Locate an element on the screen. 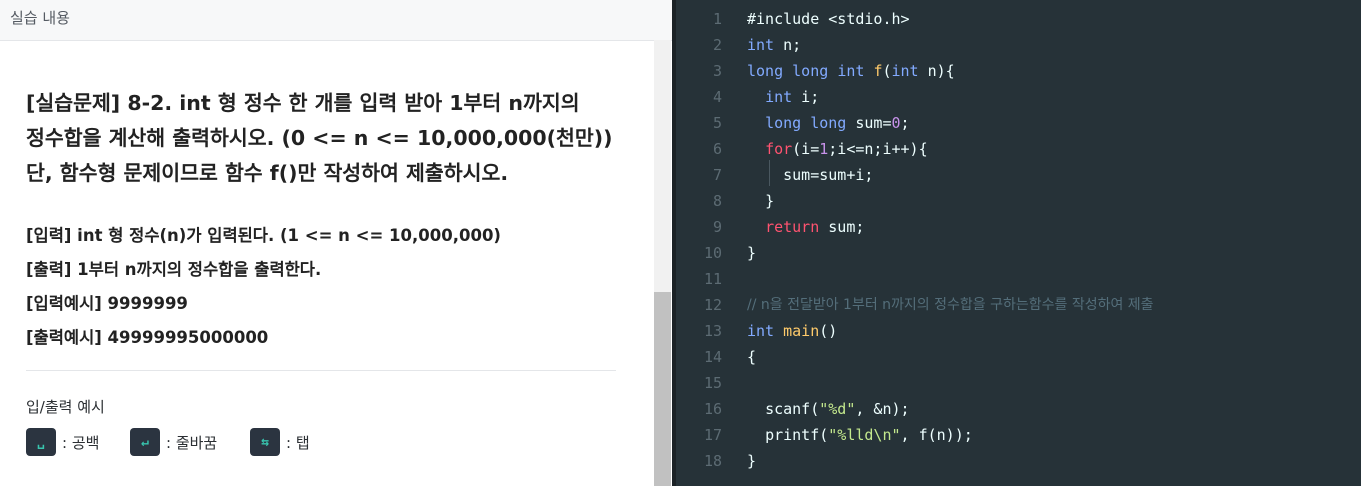 The image size is (1361, 486). legend-tab: ⇆ : 탭 is located at coordinates (280, 442).